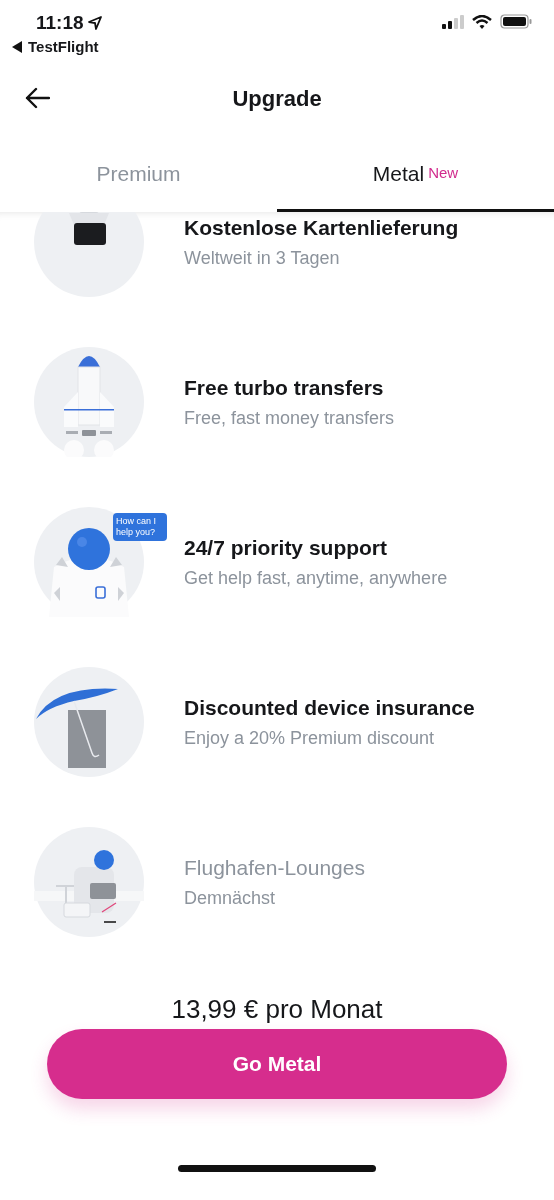  What do you see at coordinates (316, 578) in the screenshot?
I see `feature-subtitle: Get help fast, anytime, anywhere` at bounding box center [316, 578].